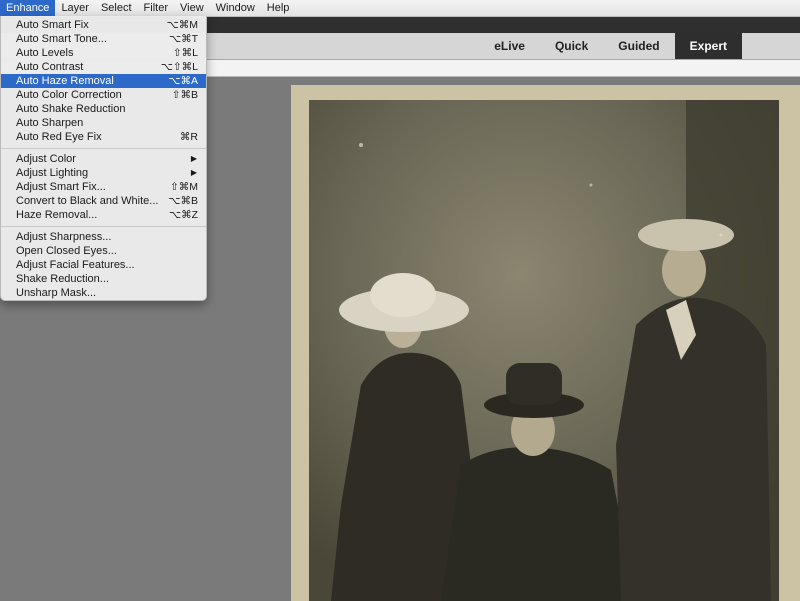  I want to click on menu-item-shortcut: ⇧⌘B, so click(184, 95).